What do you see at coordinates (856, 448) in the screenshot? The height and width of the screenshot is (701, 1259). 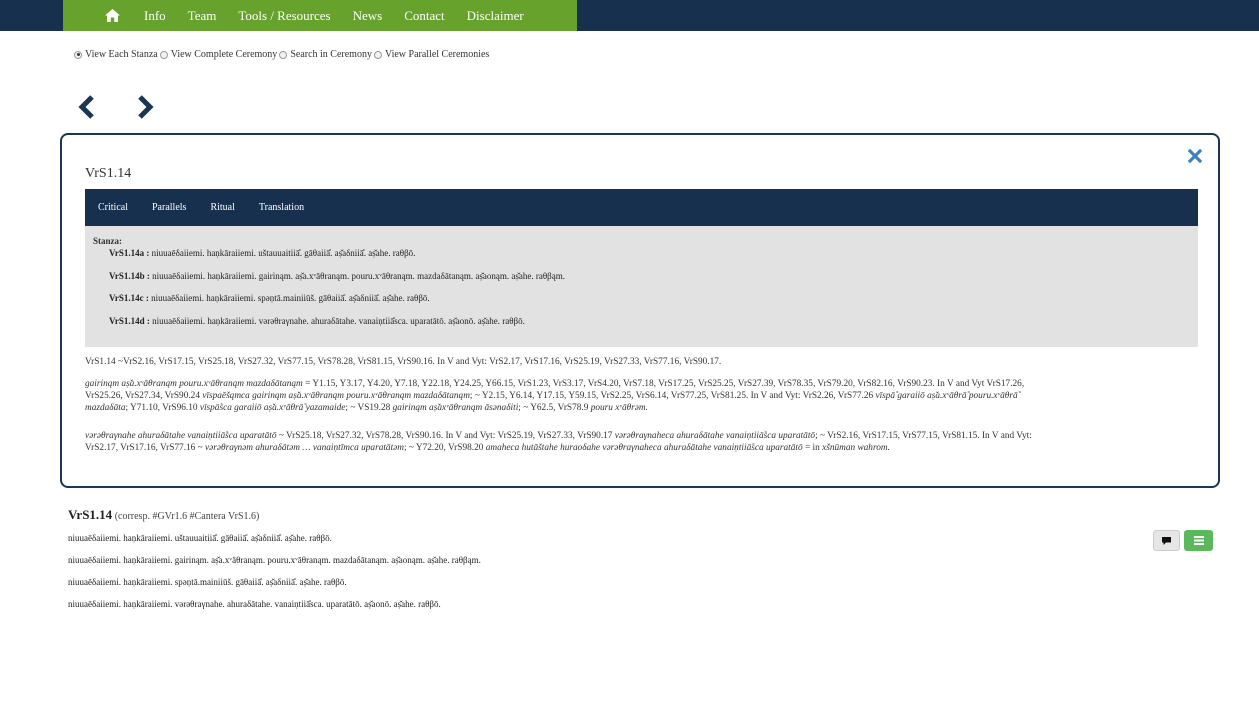 I see `italic-text-segment: xšnūman wahrom.` at bounding box center [856, 448].